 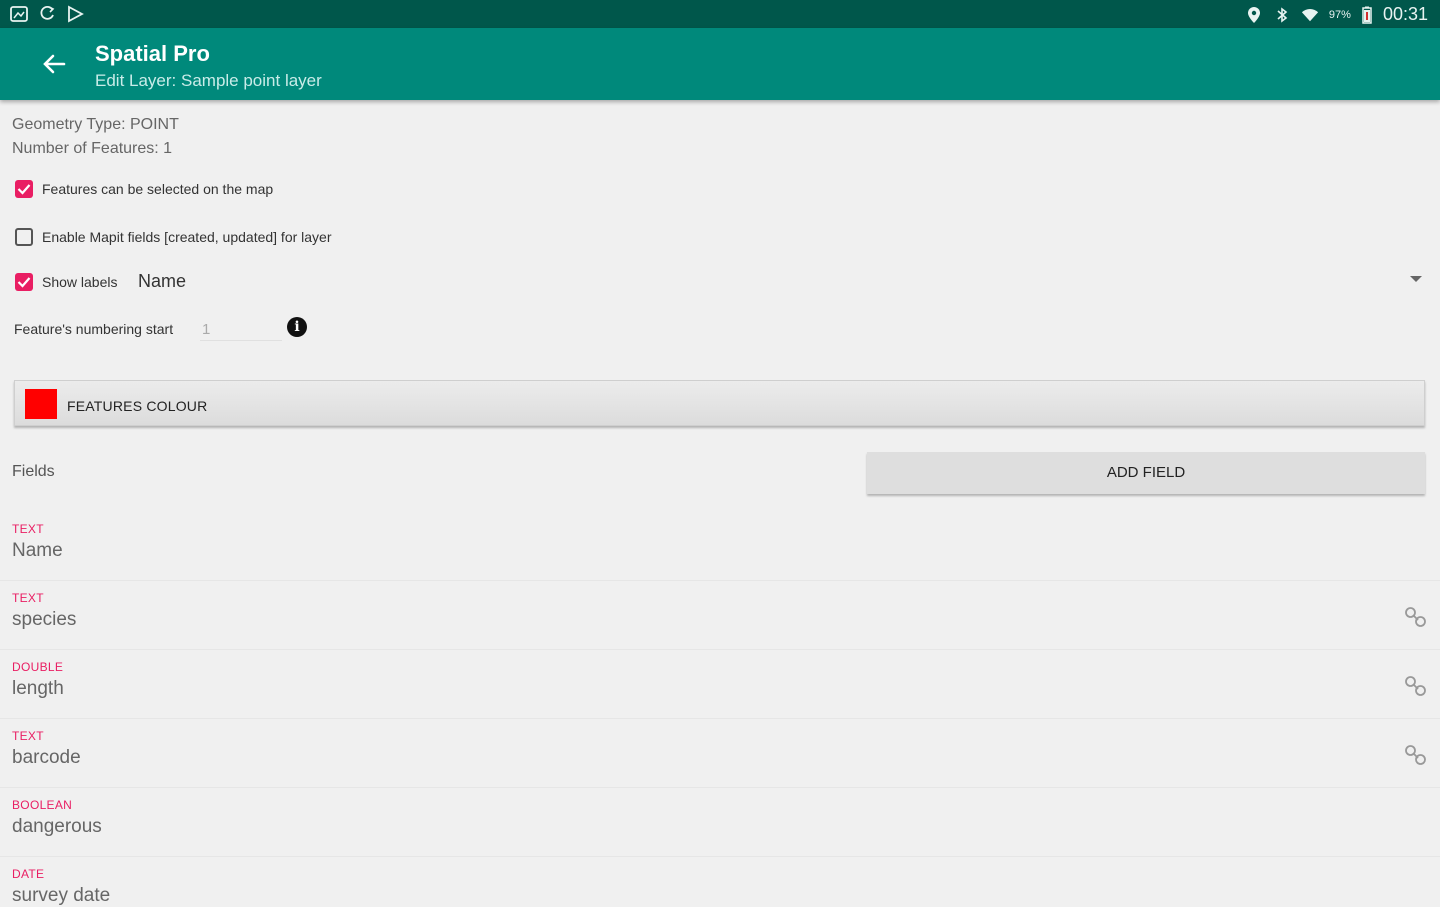 What do you see at coordinates (28, 874) in the screenshot?
I see `field-type: DATE` at bounding box center [28, 874].